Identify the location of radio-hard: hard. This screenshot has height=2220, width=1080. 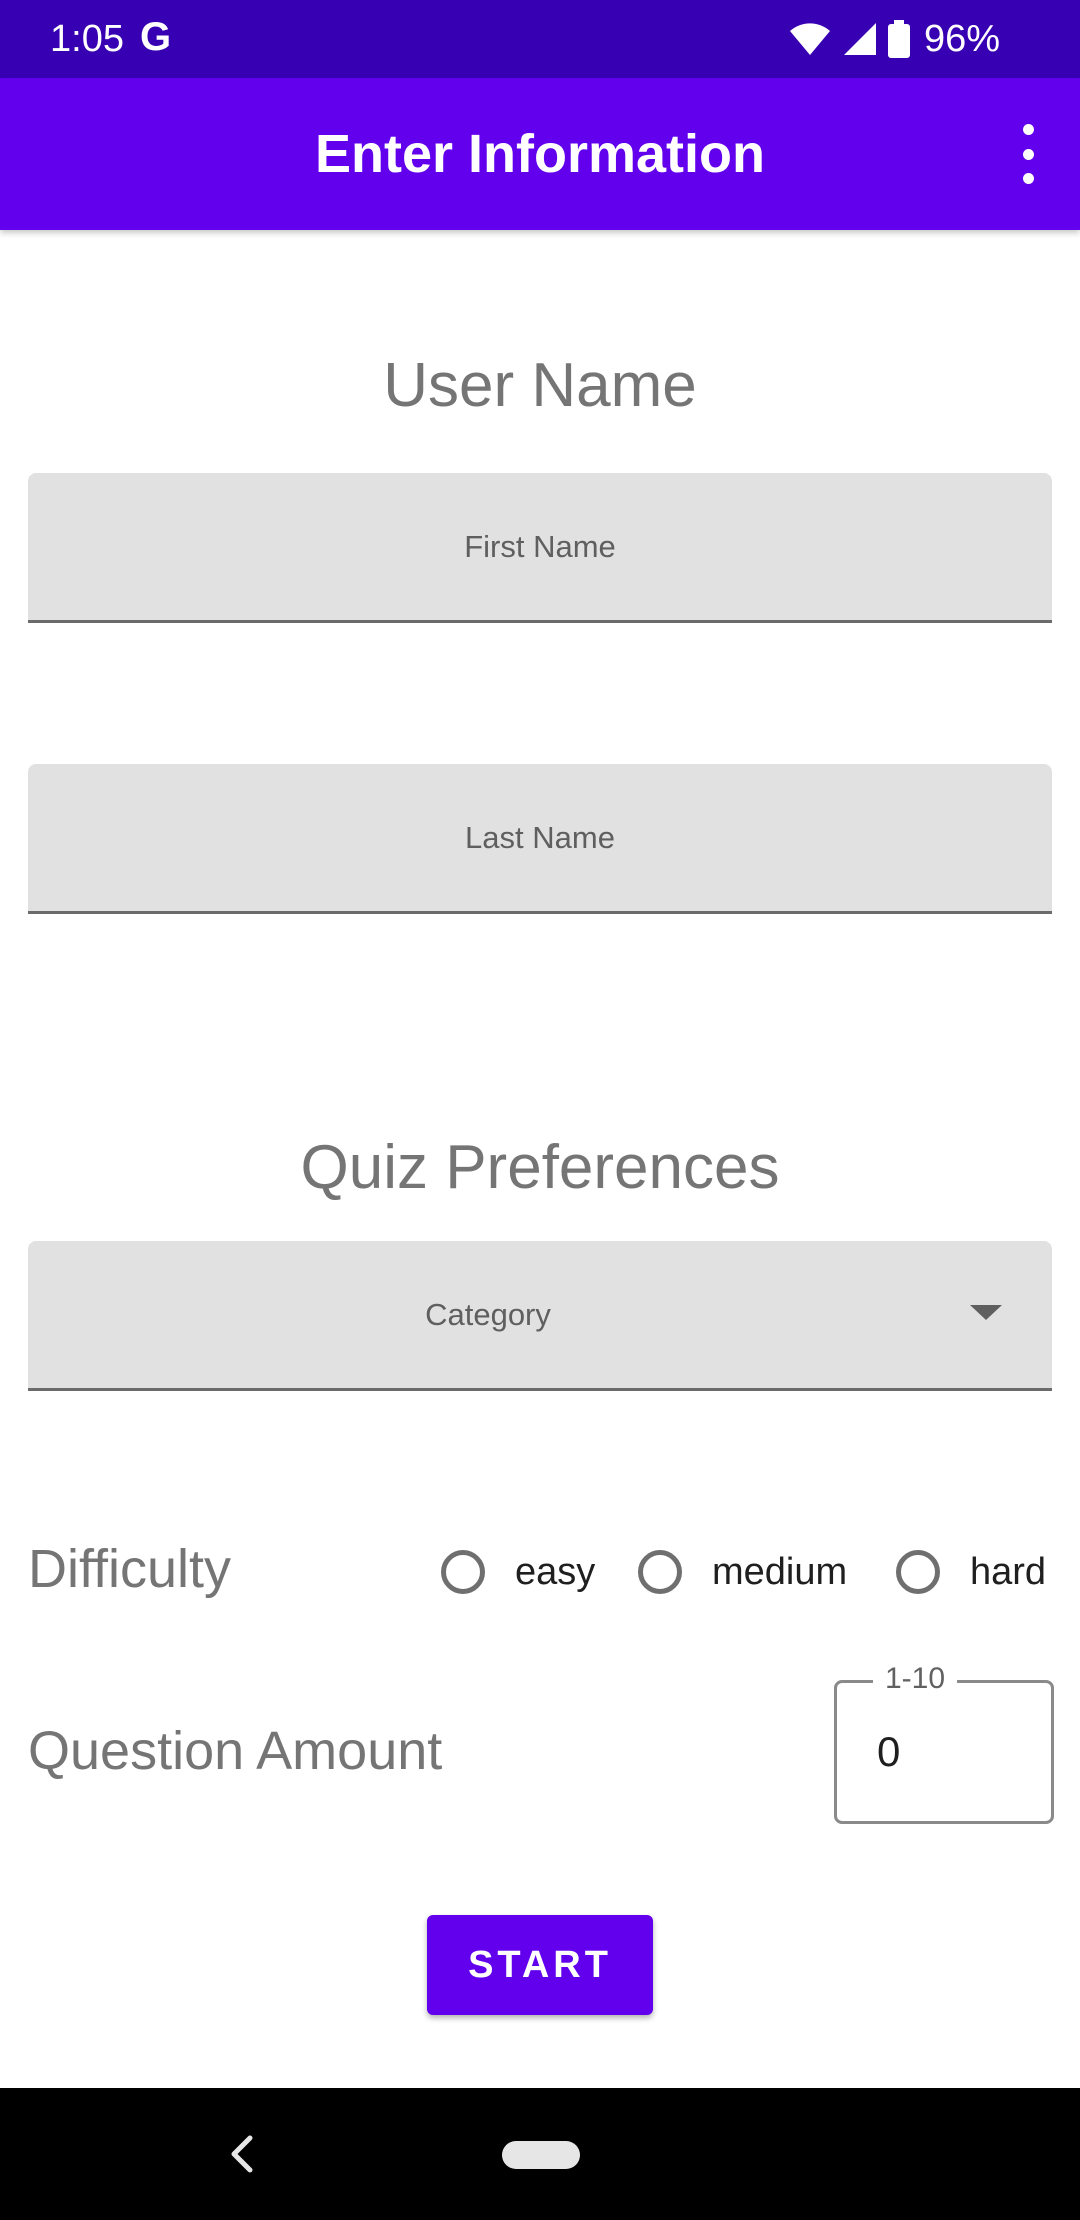
(971, 1572).